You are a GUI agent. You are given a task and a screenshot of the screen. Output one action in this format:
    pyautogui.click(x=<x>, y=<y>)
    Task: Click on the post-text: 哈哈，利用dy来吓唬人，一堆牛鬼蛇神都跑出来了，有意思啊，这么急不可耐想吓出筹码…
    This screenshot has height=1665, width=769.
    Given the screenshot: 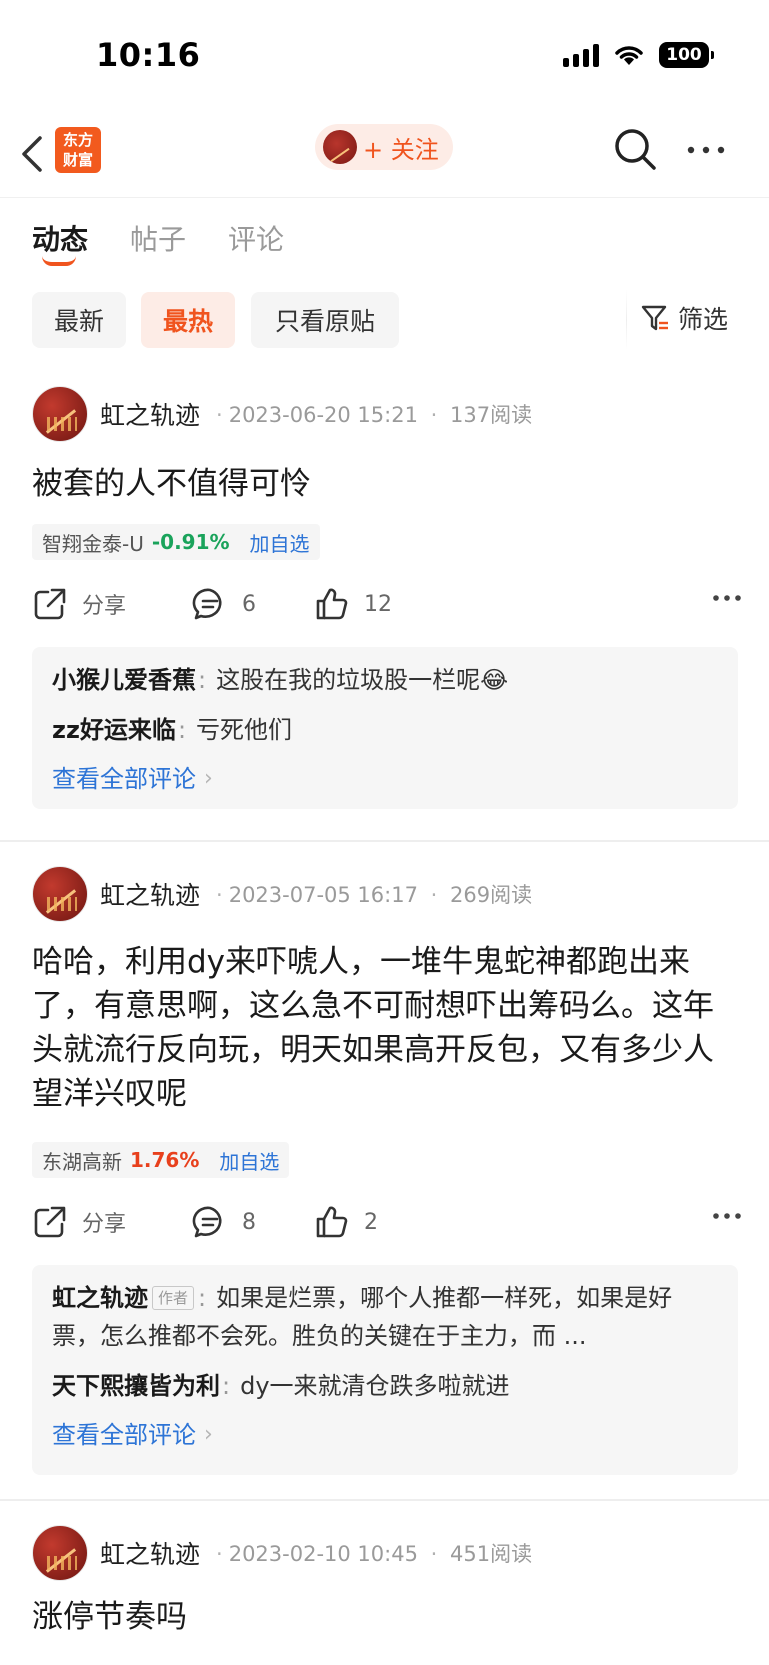 What is the action you would take?
    pyautogui.click(x=387, y=1028)
    